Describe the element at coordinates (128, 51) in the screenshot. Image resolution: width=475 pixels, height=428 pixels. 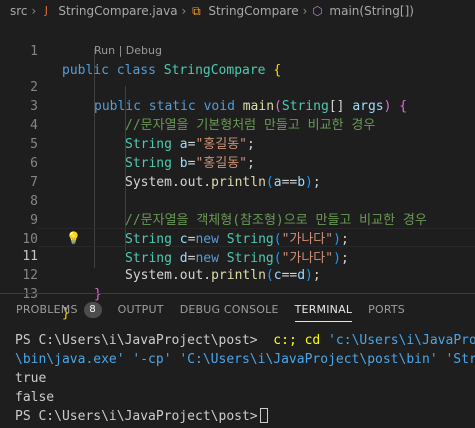
I see `codelens-run-debug: Run | Debug` at that location.